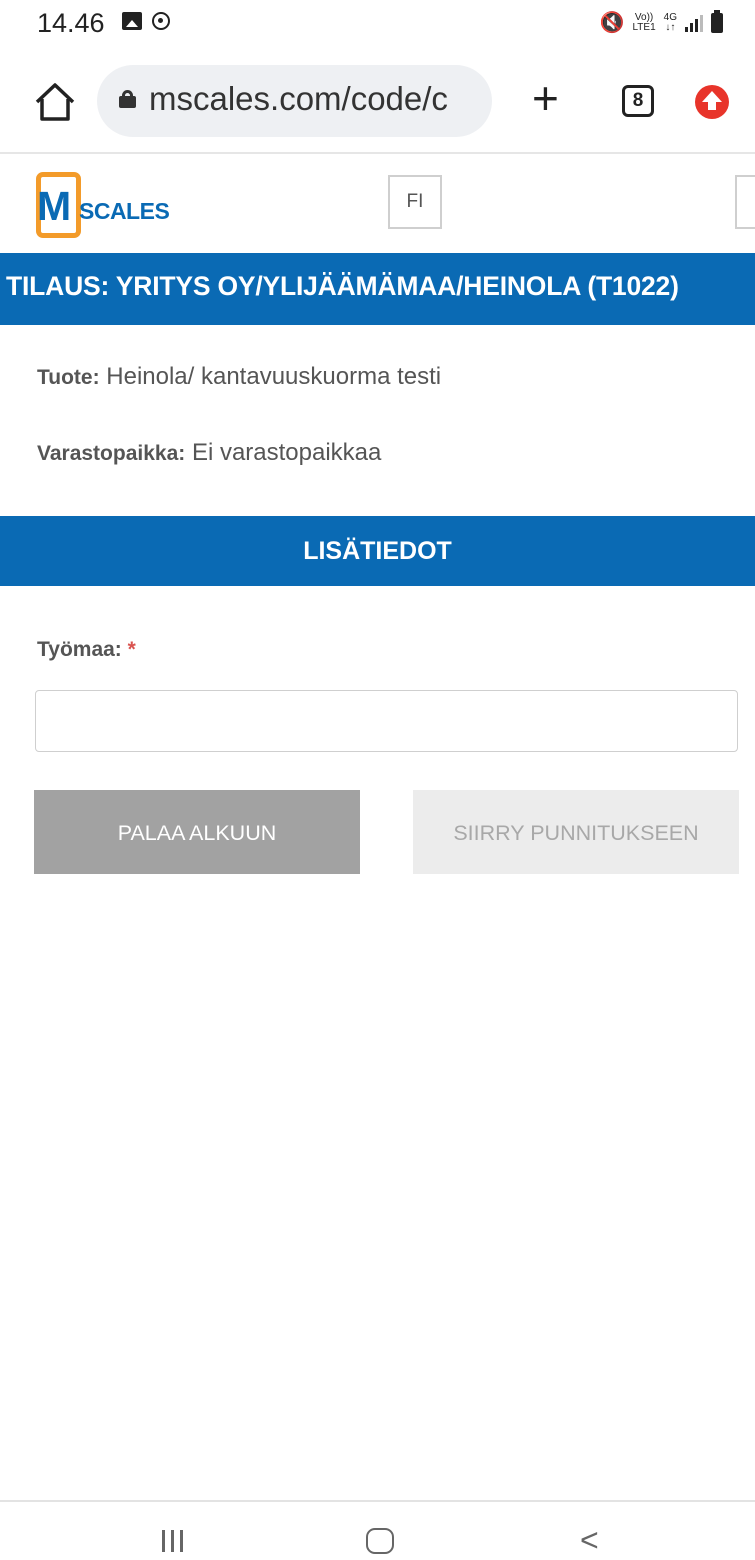 Image resolution: width=755 pixels, height=1560 pixels. What do you see at coordinates (612, 23) in the screenshot?
I see `mute-icon: 🔇` at bounding box center [612, 23].